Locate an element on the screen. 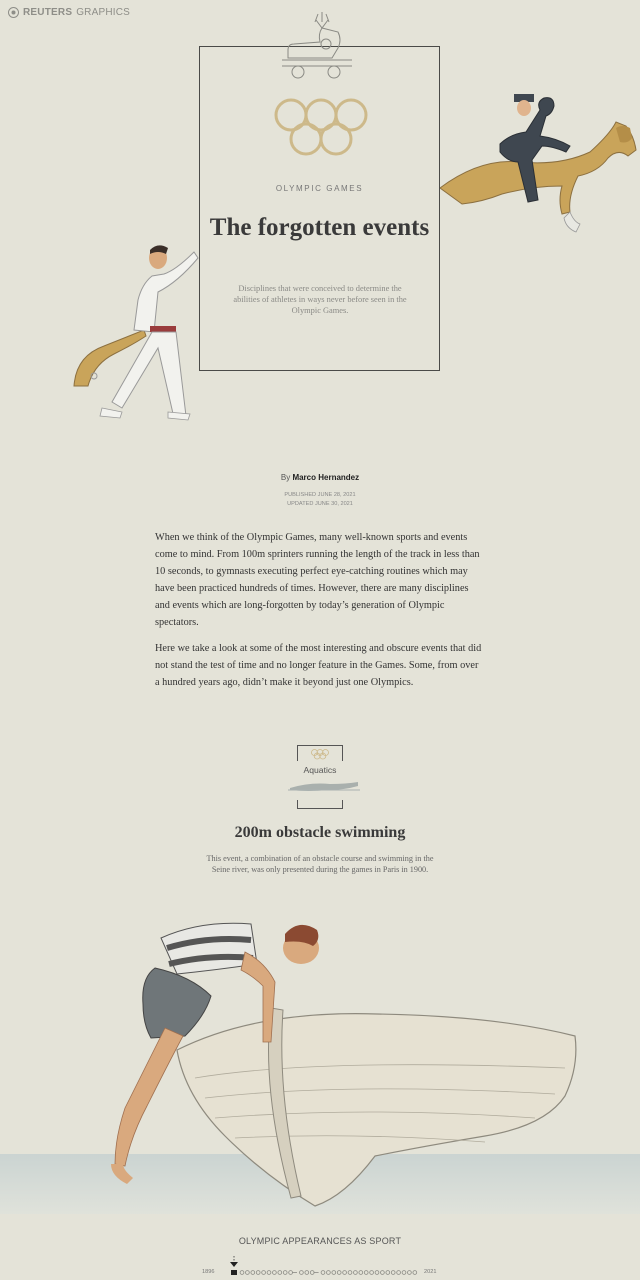  timeline-title: OLYMPIC APPEARANCES AS SPORT is located at coordinates (320, 1241).